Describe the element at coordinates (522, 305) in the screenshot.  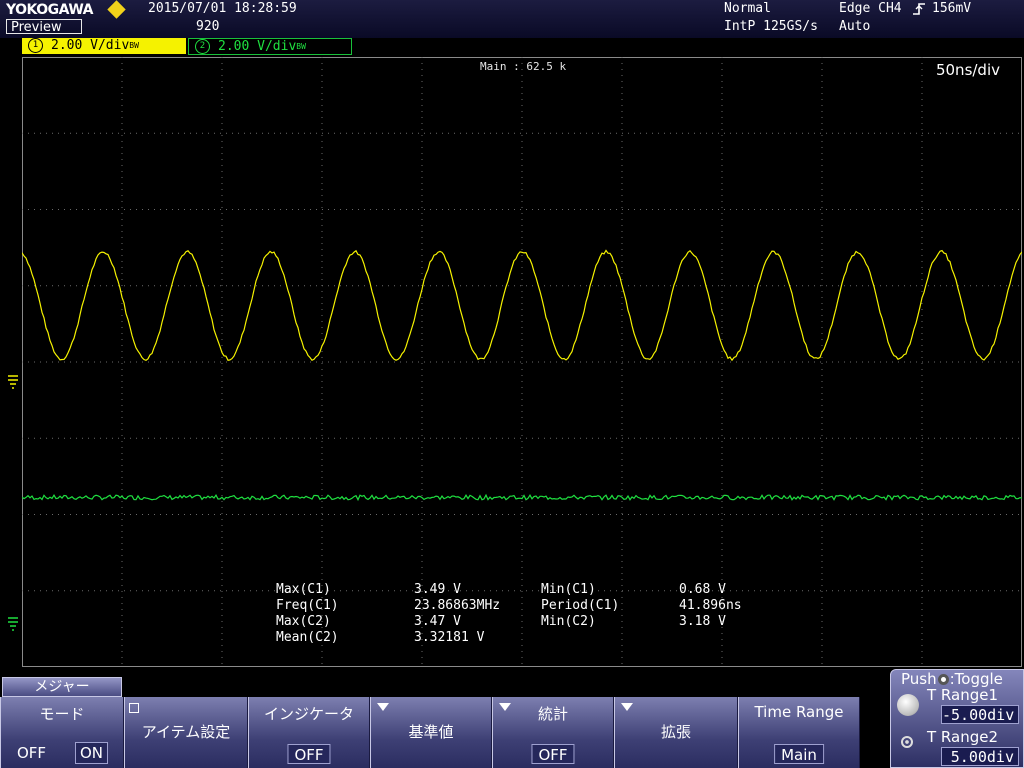
I see `channel-1-waveform` at that location.